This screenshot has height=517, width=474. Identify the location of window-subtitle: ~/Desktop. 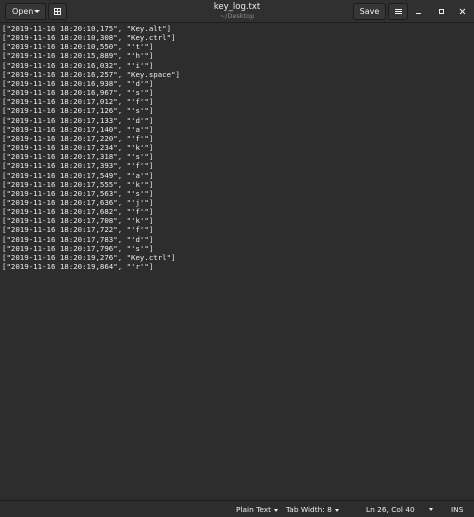
(237, 16).